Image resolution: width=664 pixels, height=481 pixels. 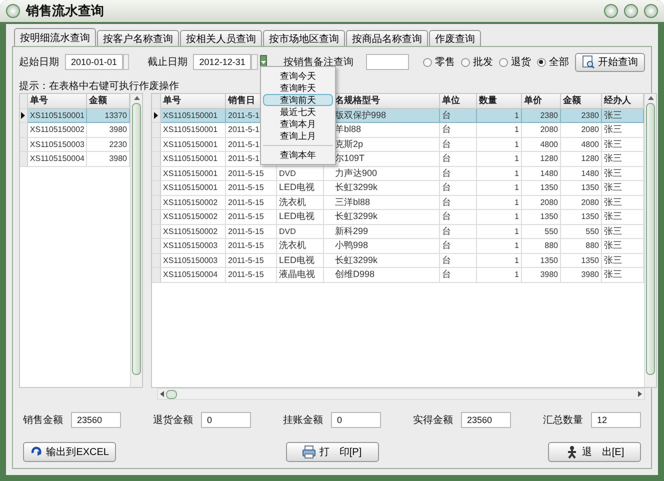 I want to click on table-cell: 新科299, so click(x=382, y=231).